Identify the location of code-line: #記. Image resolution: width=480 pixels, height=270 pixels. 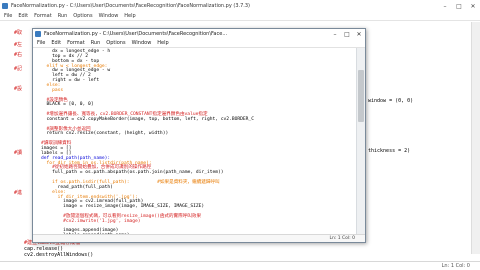
(18, 69).